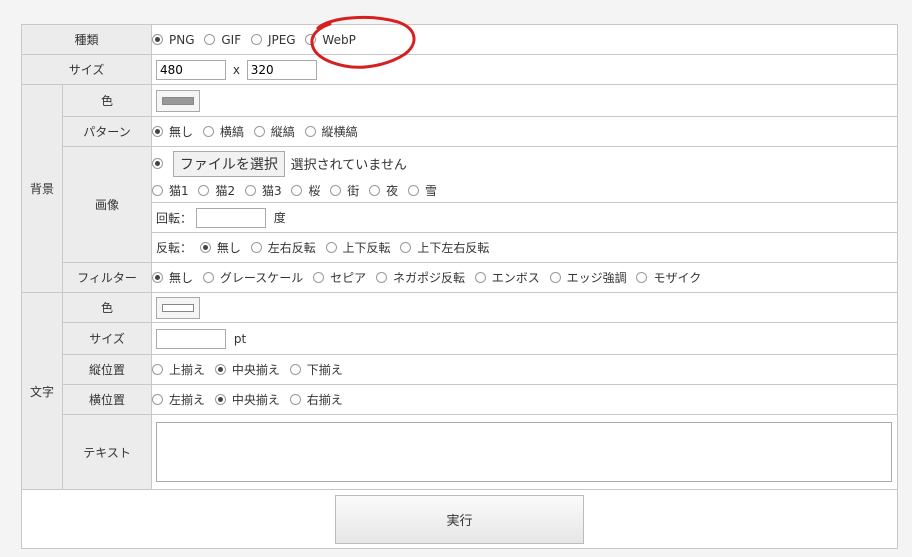 The width and height of the screenshot is (912, 557). What do you see at coordinates (525, 247) in the screenshot?
I see `flip-cell: 反転： 無し 左右反転 上下反転 上下左右反転` at bounding box center [525, 247].